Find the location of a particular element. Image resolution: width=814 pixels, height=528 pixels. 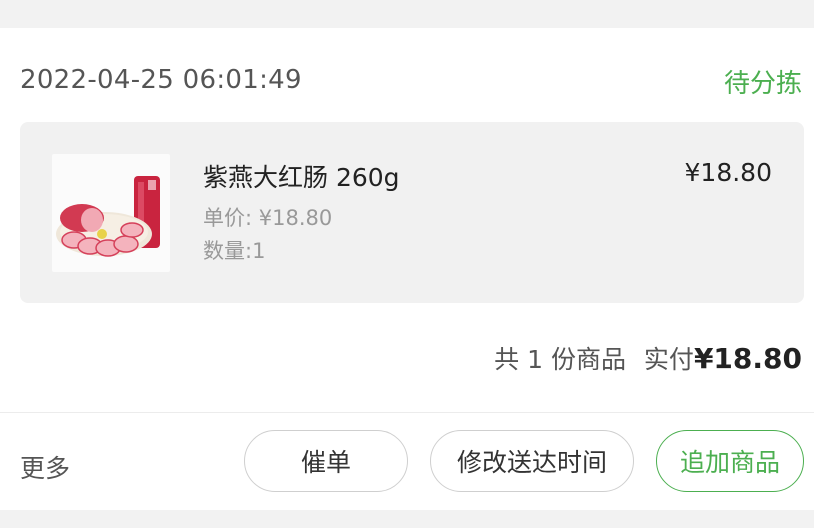

item-count: 共 1 份商品 is located at coordinates (560, 359).